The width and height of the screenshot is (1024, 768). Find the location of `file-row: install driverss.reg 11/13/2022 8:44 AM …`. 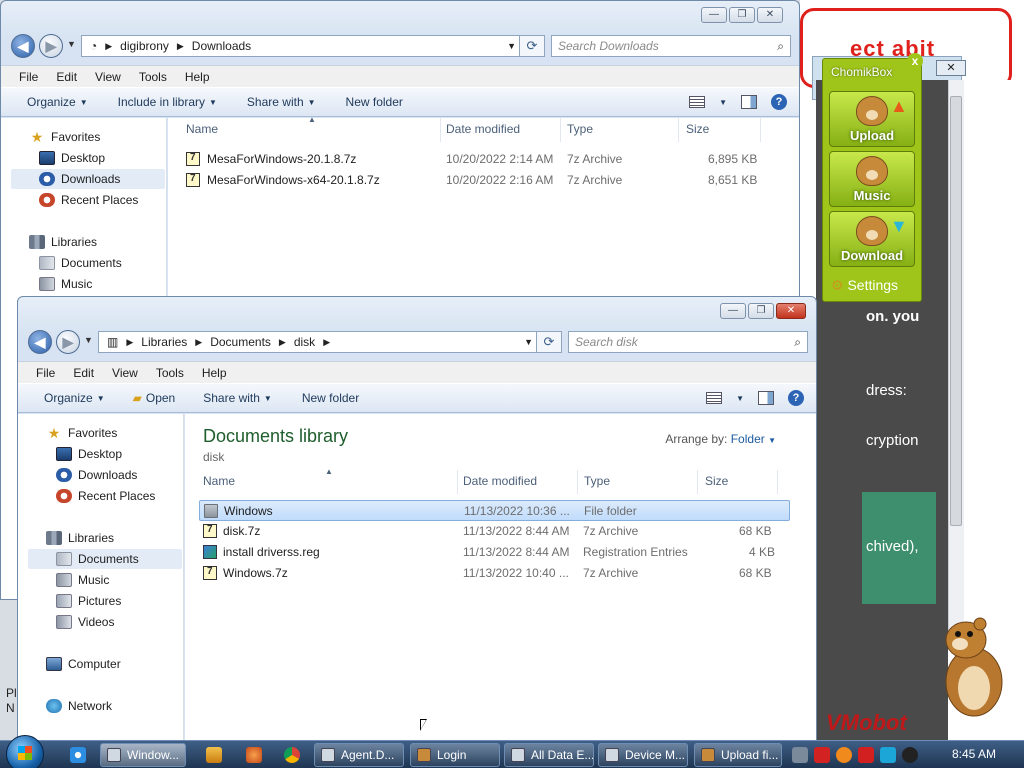

file-row: install driverss.reg 11/13/2022 8:44 AM … is located at coordinates (494, 552).